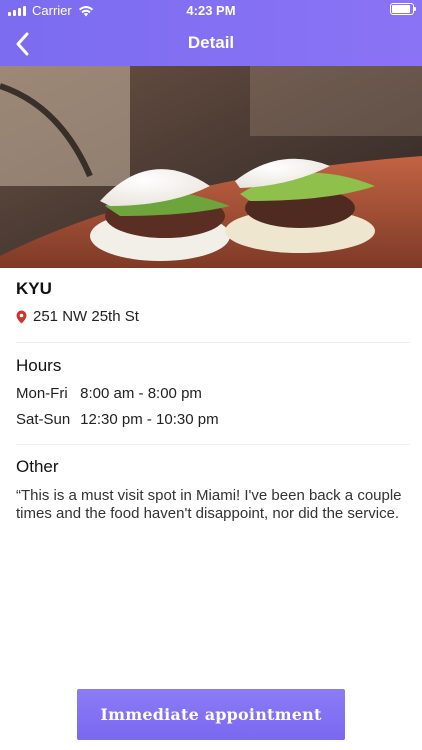 The width and height of the screenshot is (422, 750). I want to click on cta-label: Immediate appointment, so click(211, 714).